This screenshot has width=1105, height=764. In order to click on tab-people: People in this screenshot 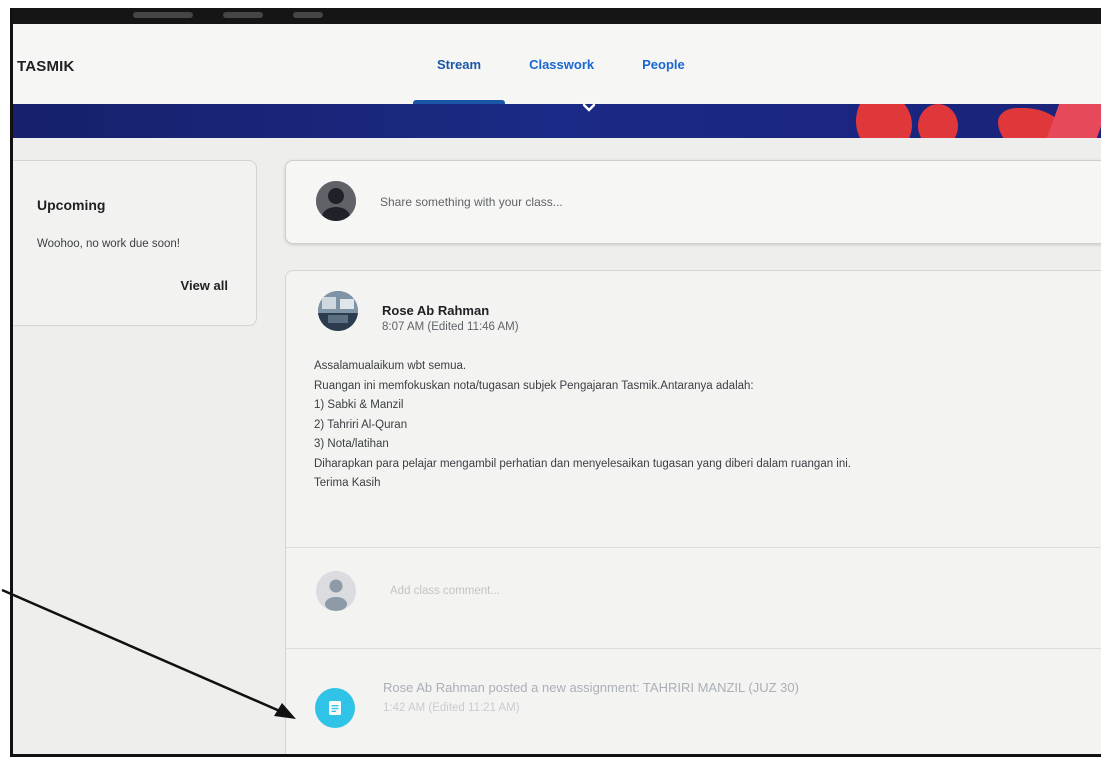, I will do `click(663, 64)`.